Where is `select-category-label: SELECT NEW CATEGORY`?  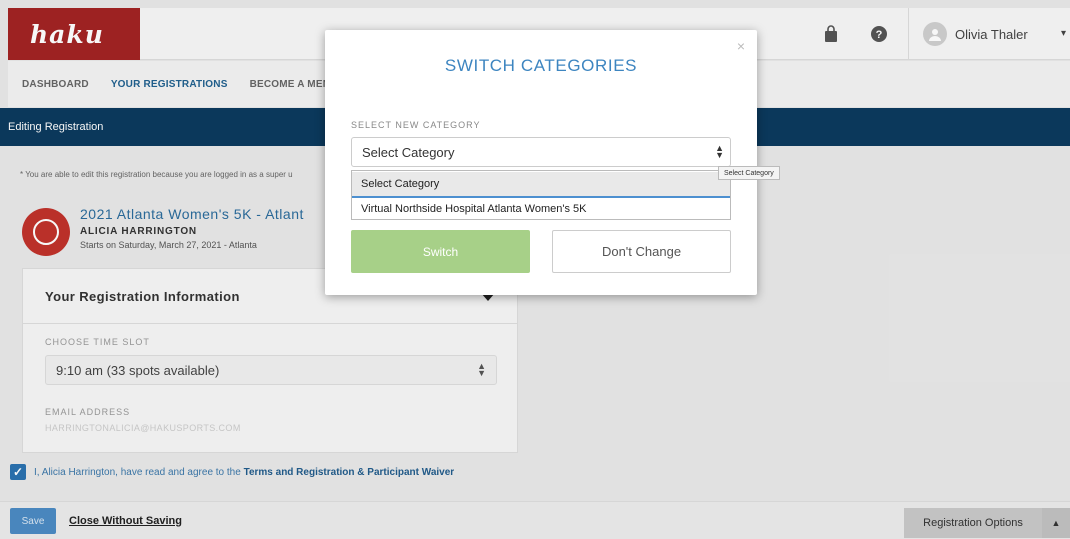 select-category-label: SELECT NEW CATEGORY is located at coordinates (416, 125).